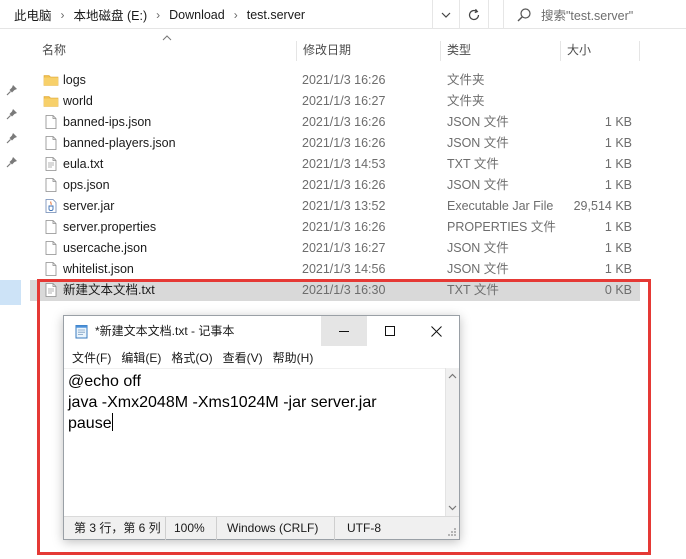 This screenshot has width=686, height=559. Describe the element at coordinates (197, 15) in the screenshot. I see `breadcrumb-download: Download` at that location.